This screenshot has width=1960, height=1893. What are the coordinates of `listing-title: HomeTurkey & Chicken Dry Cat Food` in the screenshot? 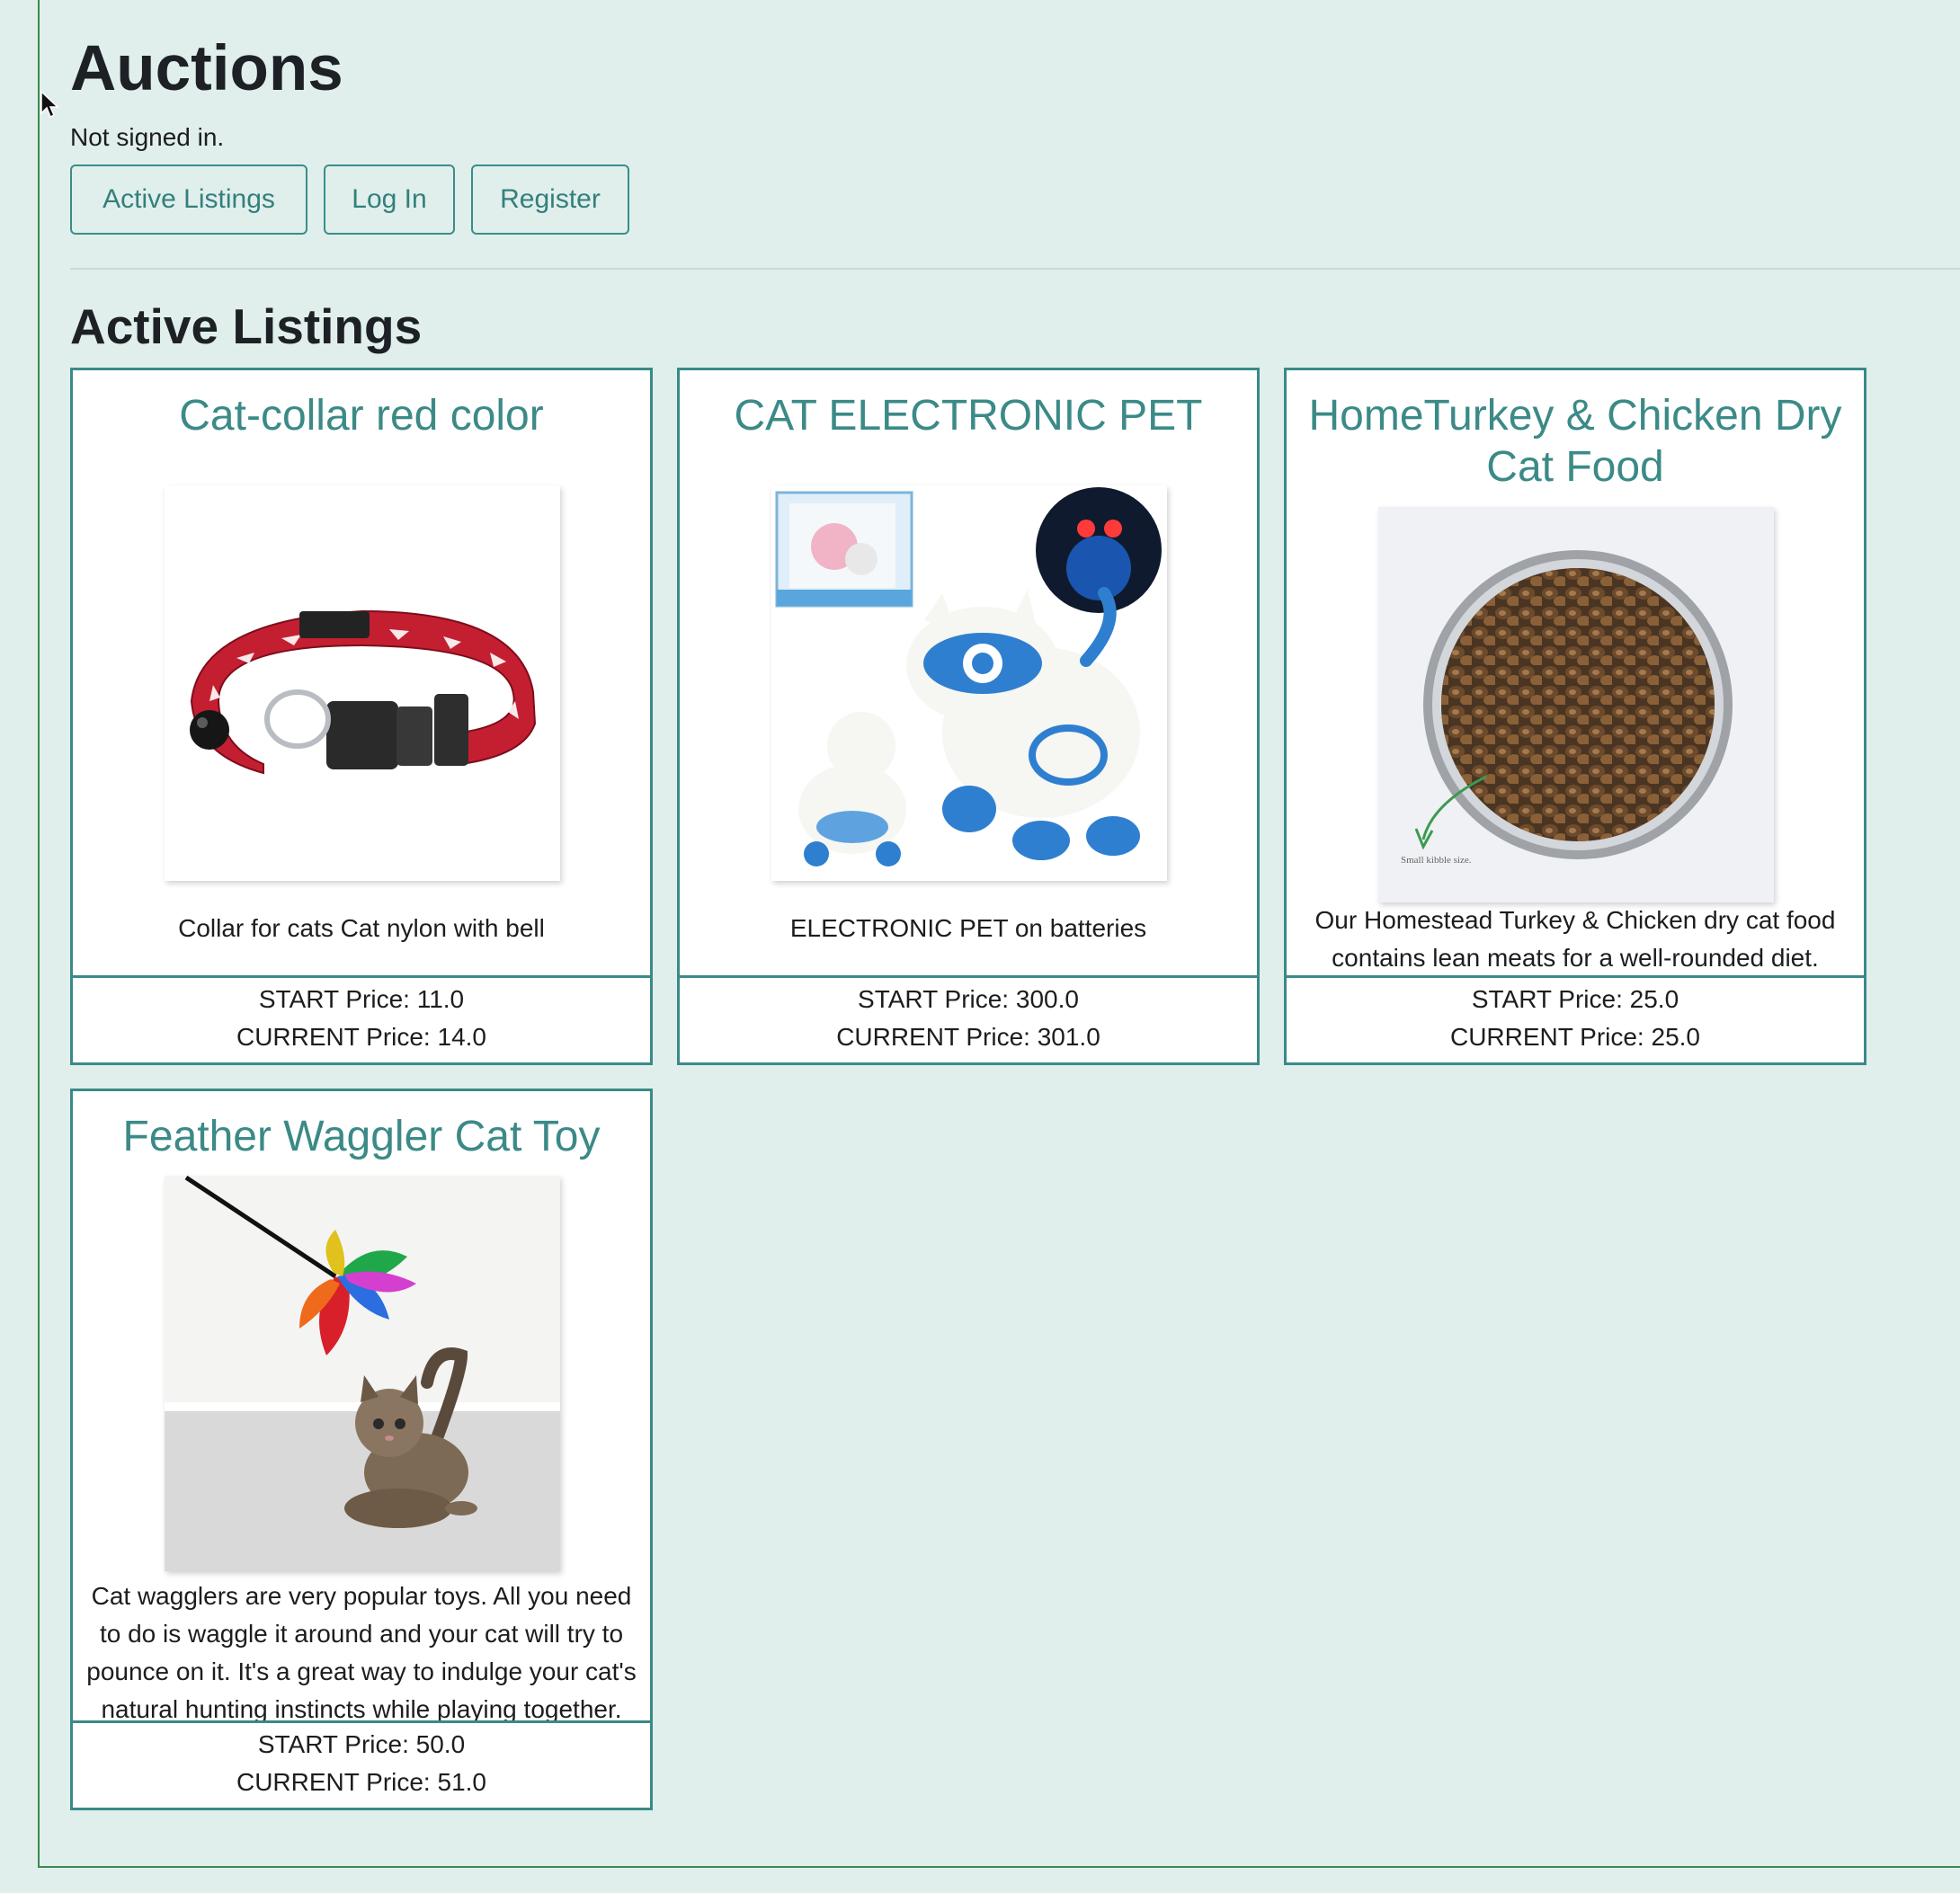 It's located at (1576, 431).